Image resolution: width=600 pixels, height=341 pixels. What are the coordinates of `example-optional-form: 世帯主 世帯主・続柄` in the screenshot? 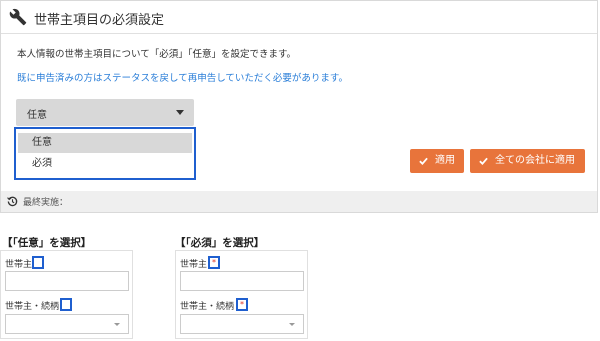 It's located at (66, 294).